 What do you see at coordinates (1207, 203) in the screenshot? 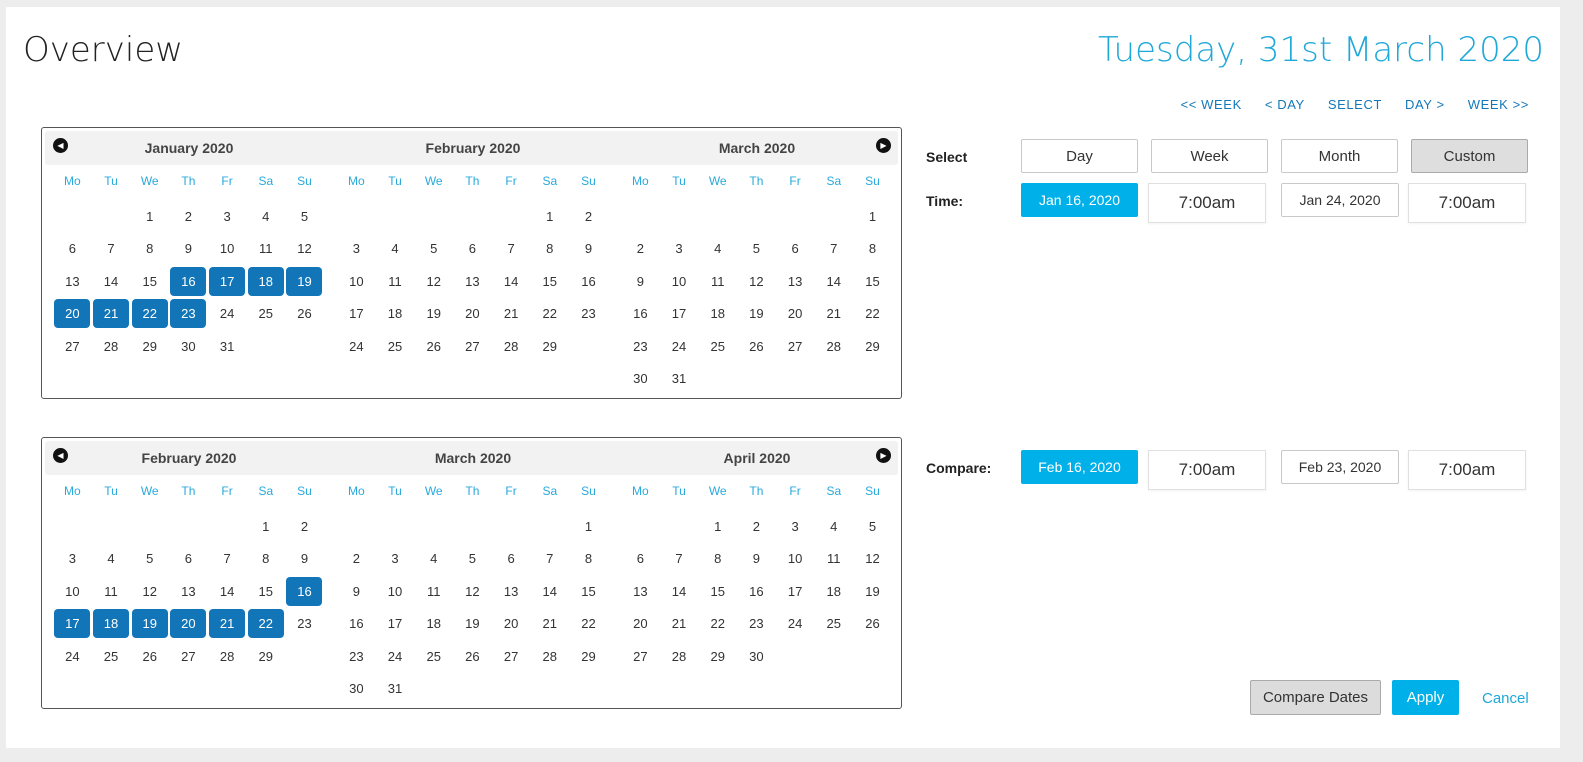
I see `time-start-time: 7:00am` at bounding box center [1207, 203].